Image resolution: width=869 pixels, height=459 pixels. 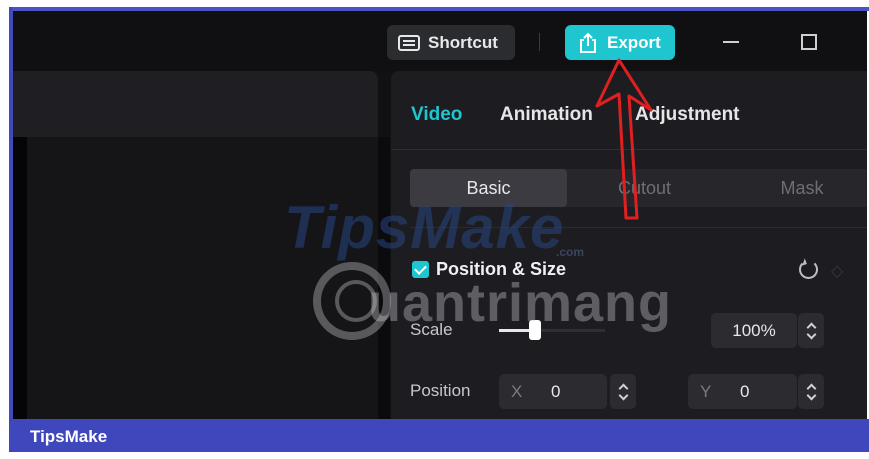 What do you see at coordinates (520, 303) in the screenshot?
I see `quantrimang-watermark: uantrimang` at bounding box center [520, 303].